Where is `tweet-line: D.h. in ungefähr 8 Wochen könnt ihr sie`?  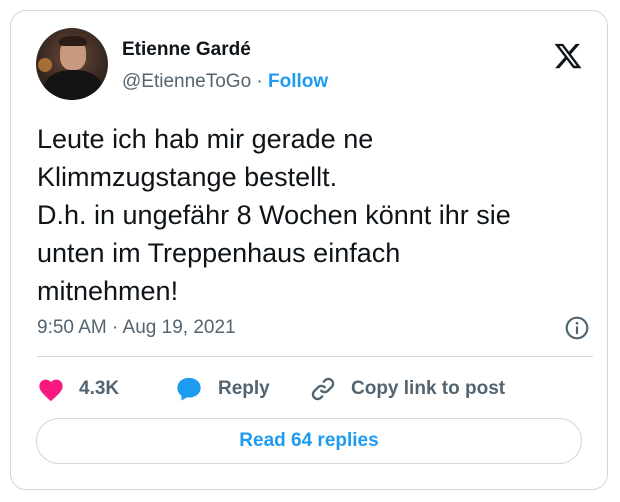
tweet-line: D.h. in ungefähr 8 Wochen könnt ihr sie is located at coordinates (274, 215).